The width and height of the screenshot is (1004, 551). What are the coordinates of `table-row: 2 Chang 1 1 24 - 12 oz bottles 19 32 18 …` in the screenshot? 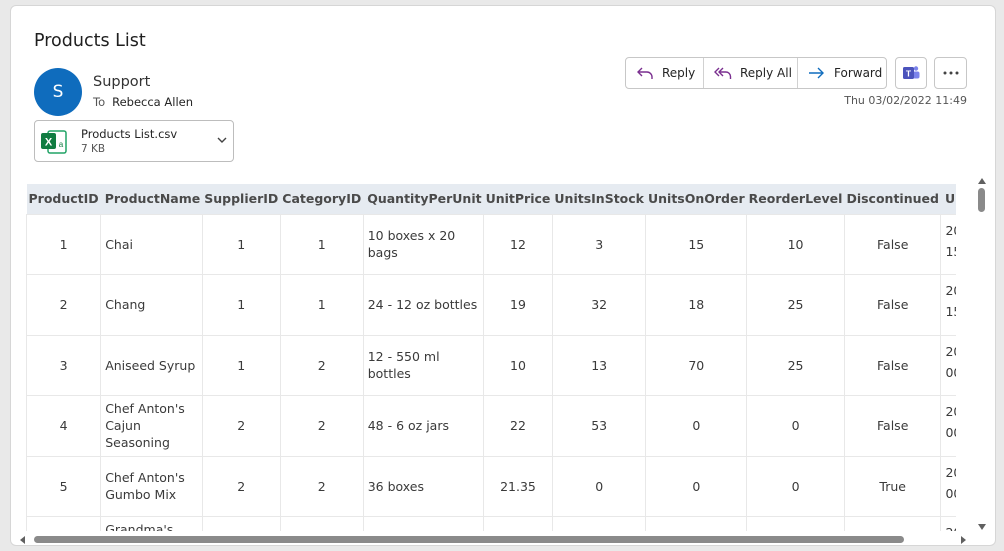 It's located at (491, 305).